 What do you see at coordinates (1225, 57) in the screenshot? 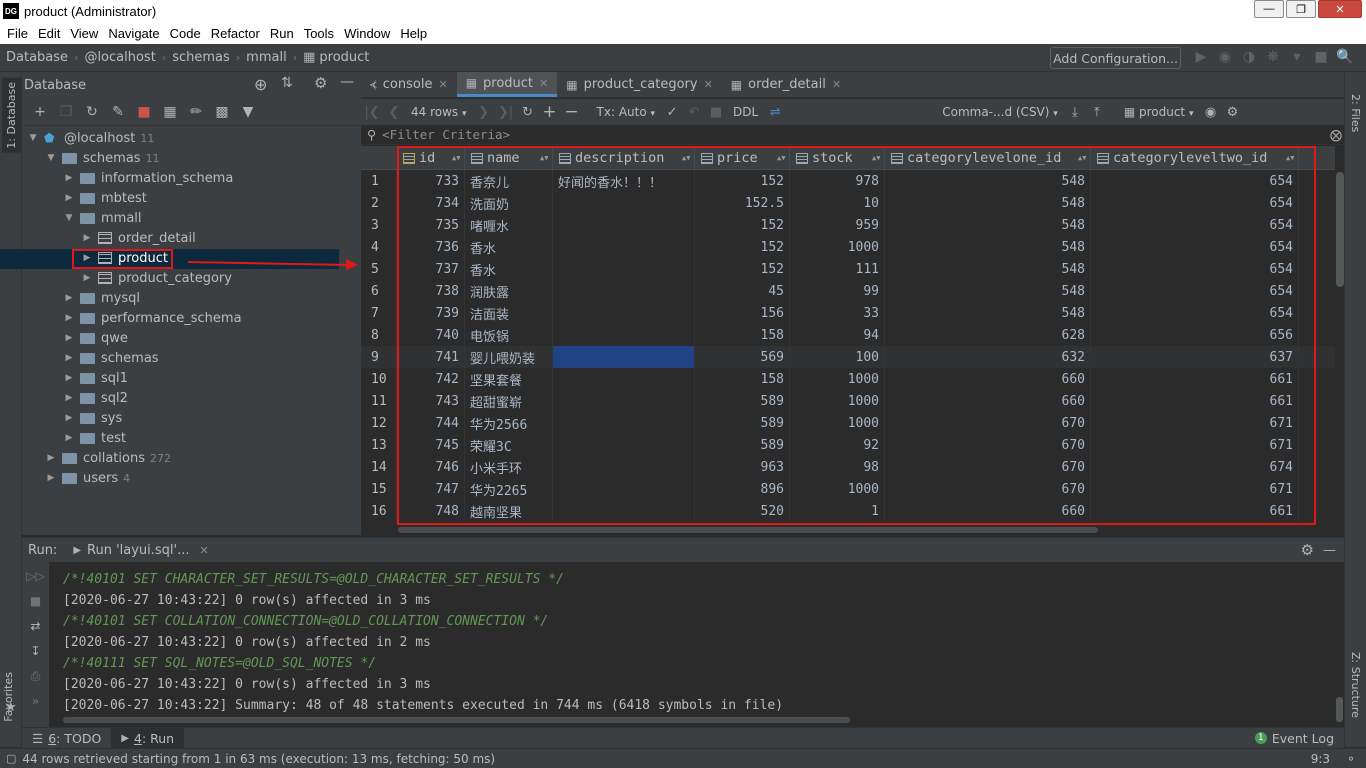
I see `debug-icon: ◉` at bounding box center [1225, 57].